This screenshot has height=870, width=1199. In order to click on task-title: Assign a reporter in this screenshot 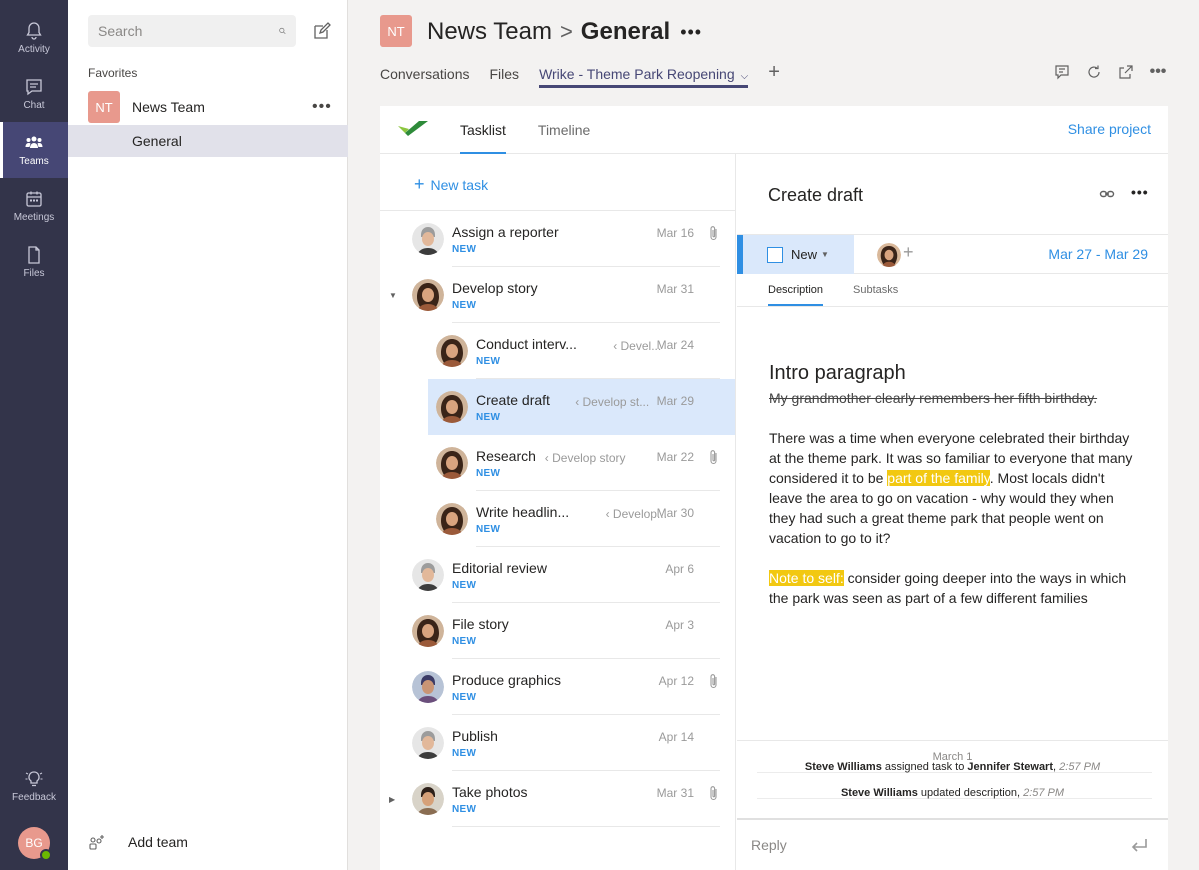, I will do `click(505, 232)`.